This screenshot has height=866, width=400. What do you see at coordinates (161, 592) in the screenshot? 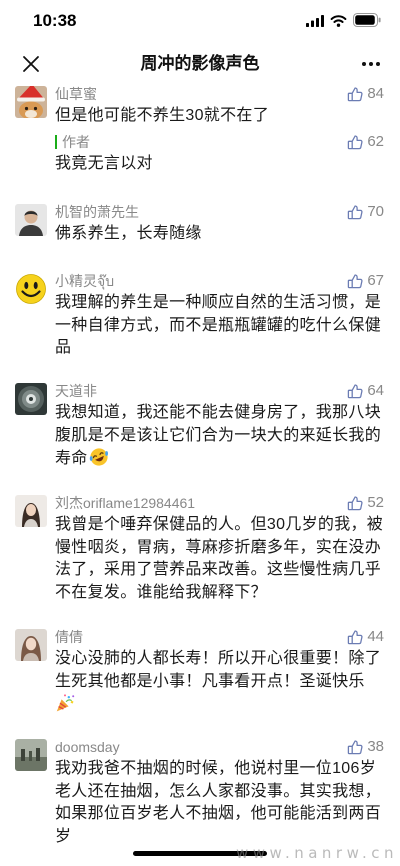
I see `comment-text-line: 不在复发。谁能给我解释下？` at bounding box center [161, 592].